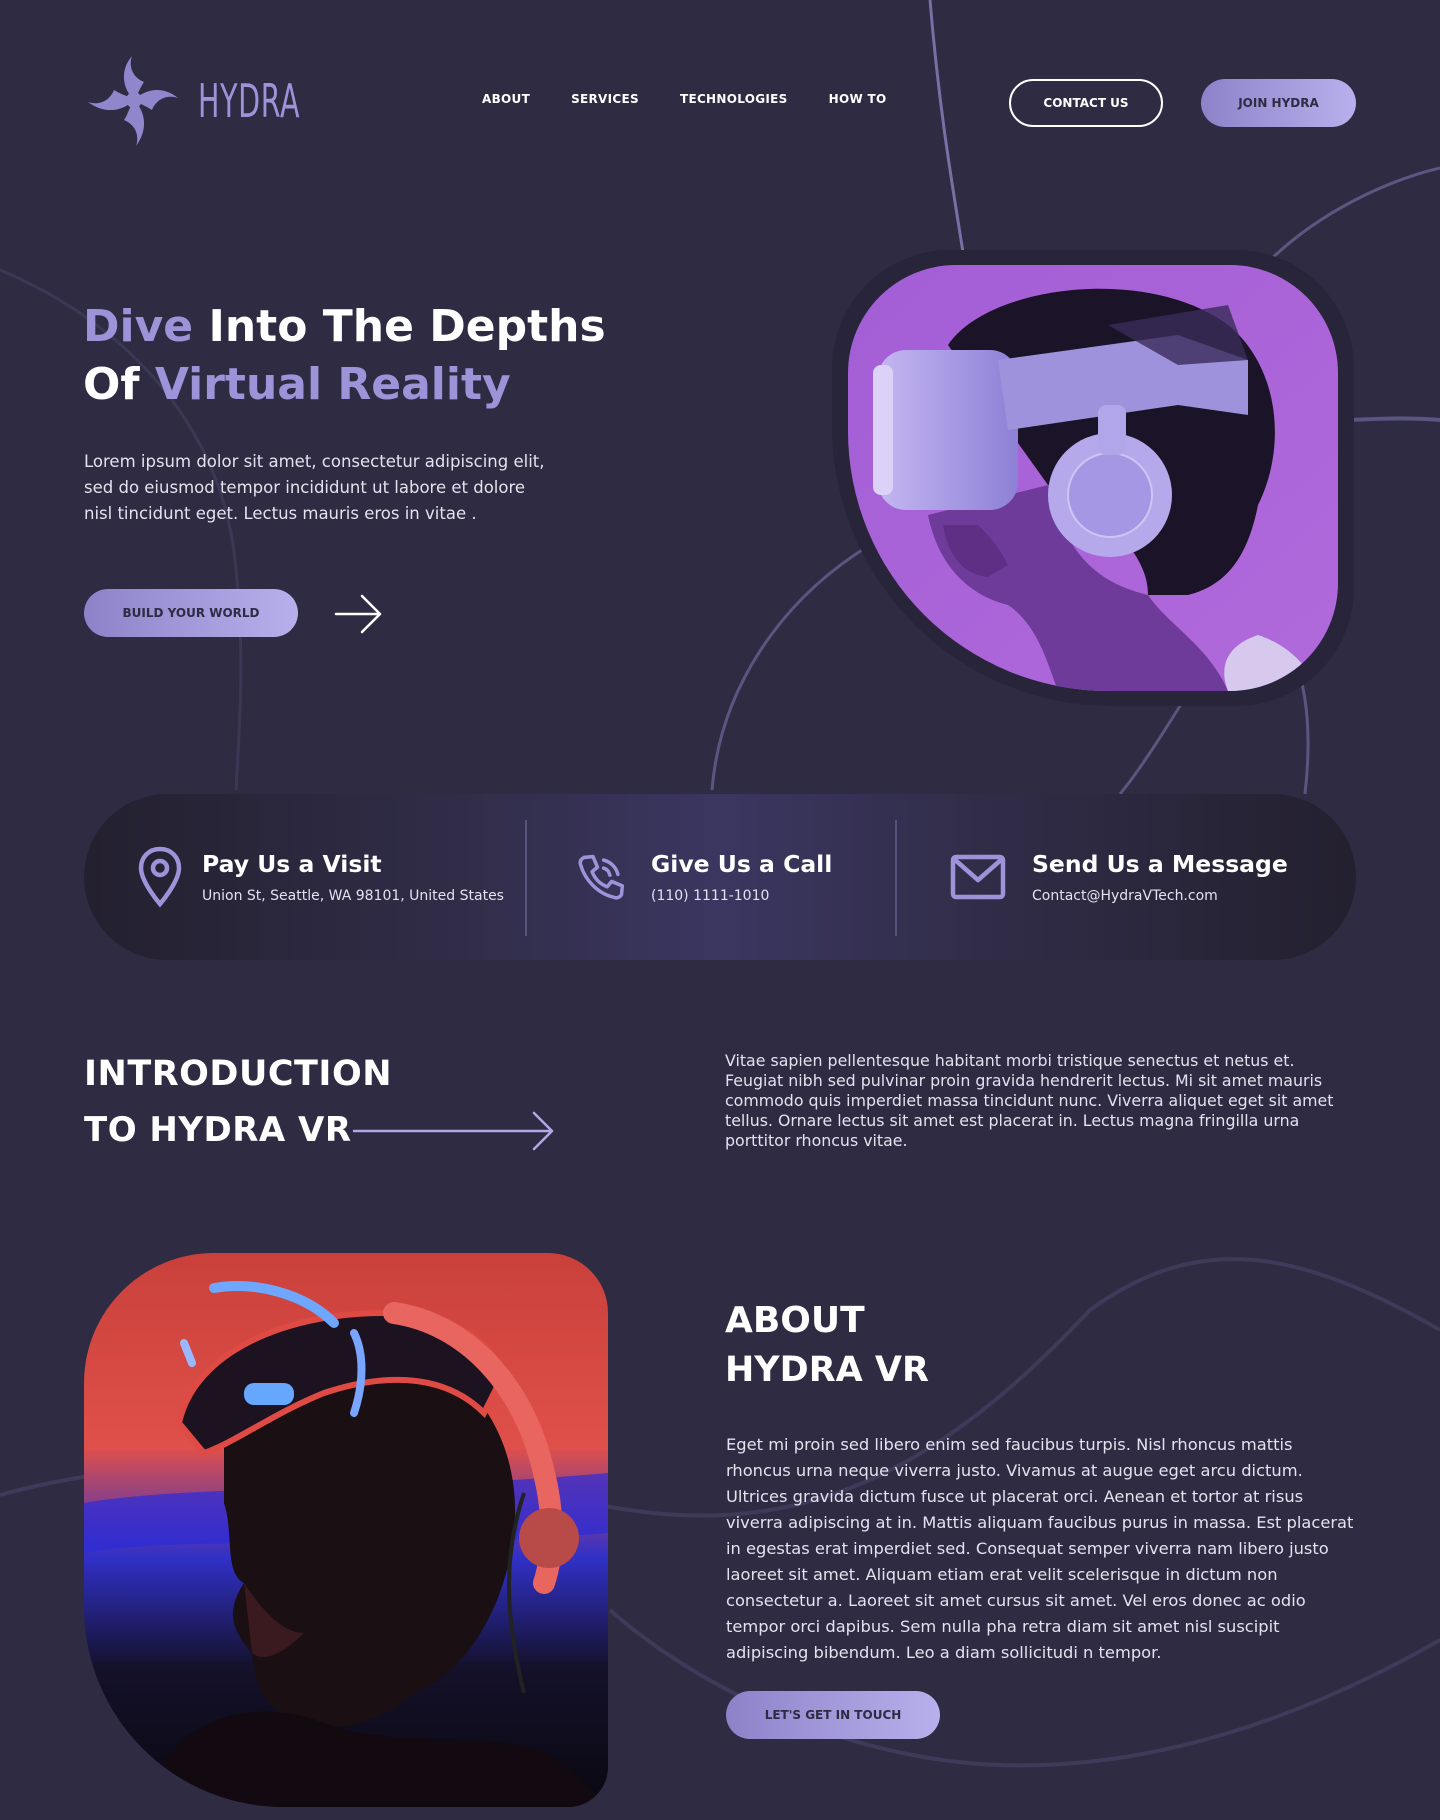 Image resolution: width=1440 pixels, height=1820 pixels. What do you see at coordinates (363, 356) in the screenshot?
I see `hero-title: Dive Into The Depths Of Virtual Reality` at bounding box center [363, 356].